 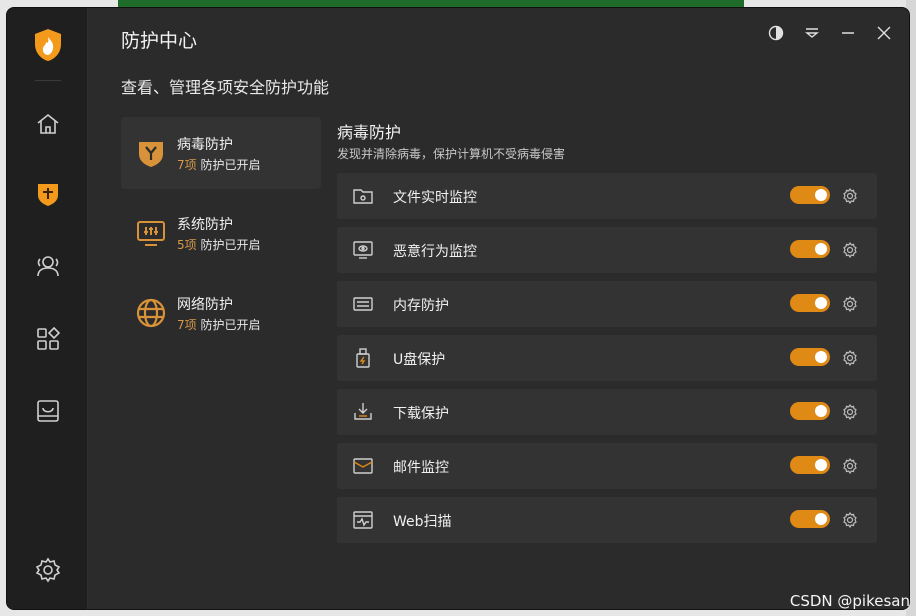 I want to click on rail-settings-button, so click(x=48, y=572).